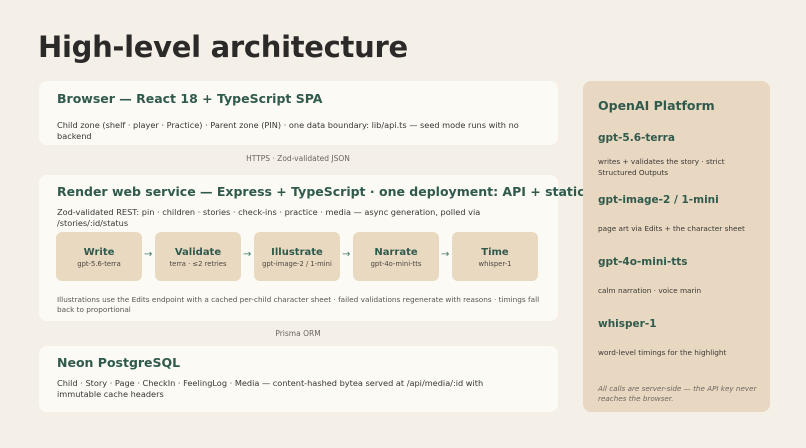 Image resolution: width=806 pixels, height=448 pixels. What do you see at coordinates (298, 158) in the screenshot?
I see `https-connector-label: HTTPS · Zod-validated JSON` at bounding box center [298, 158].